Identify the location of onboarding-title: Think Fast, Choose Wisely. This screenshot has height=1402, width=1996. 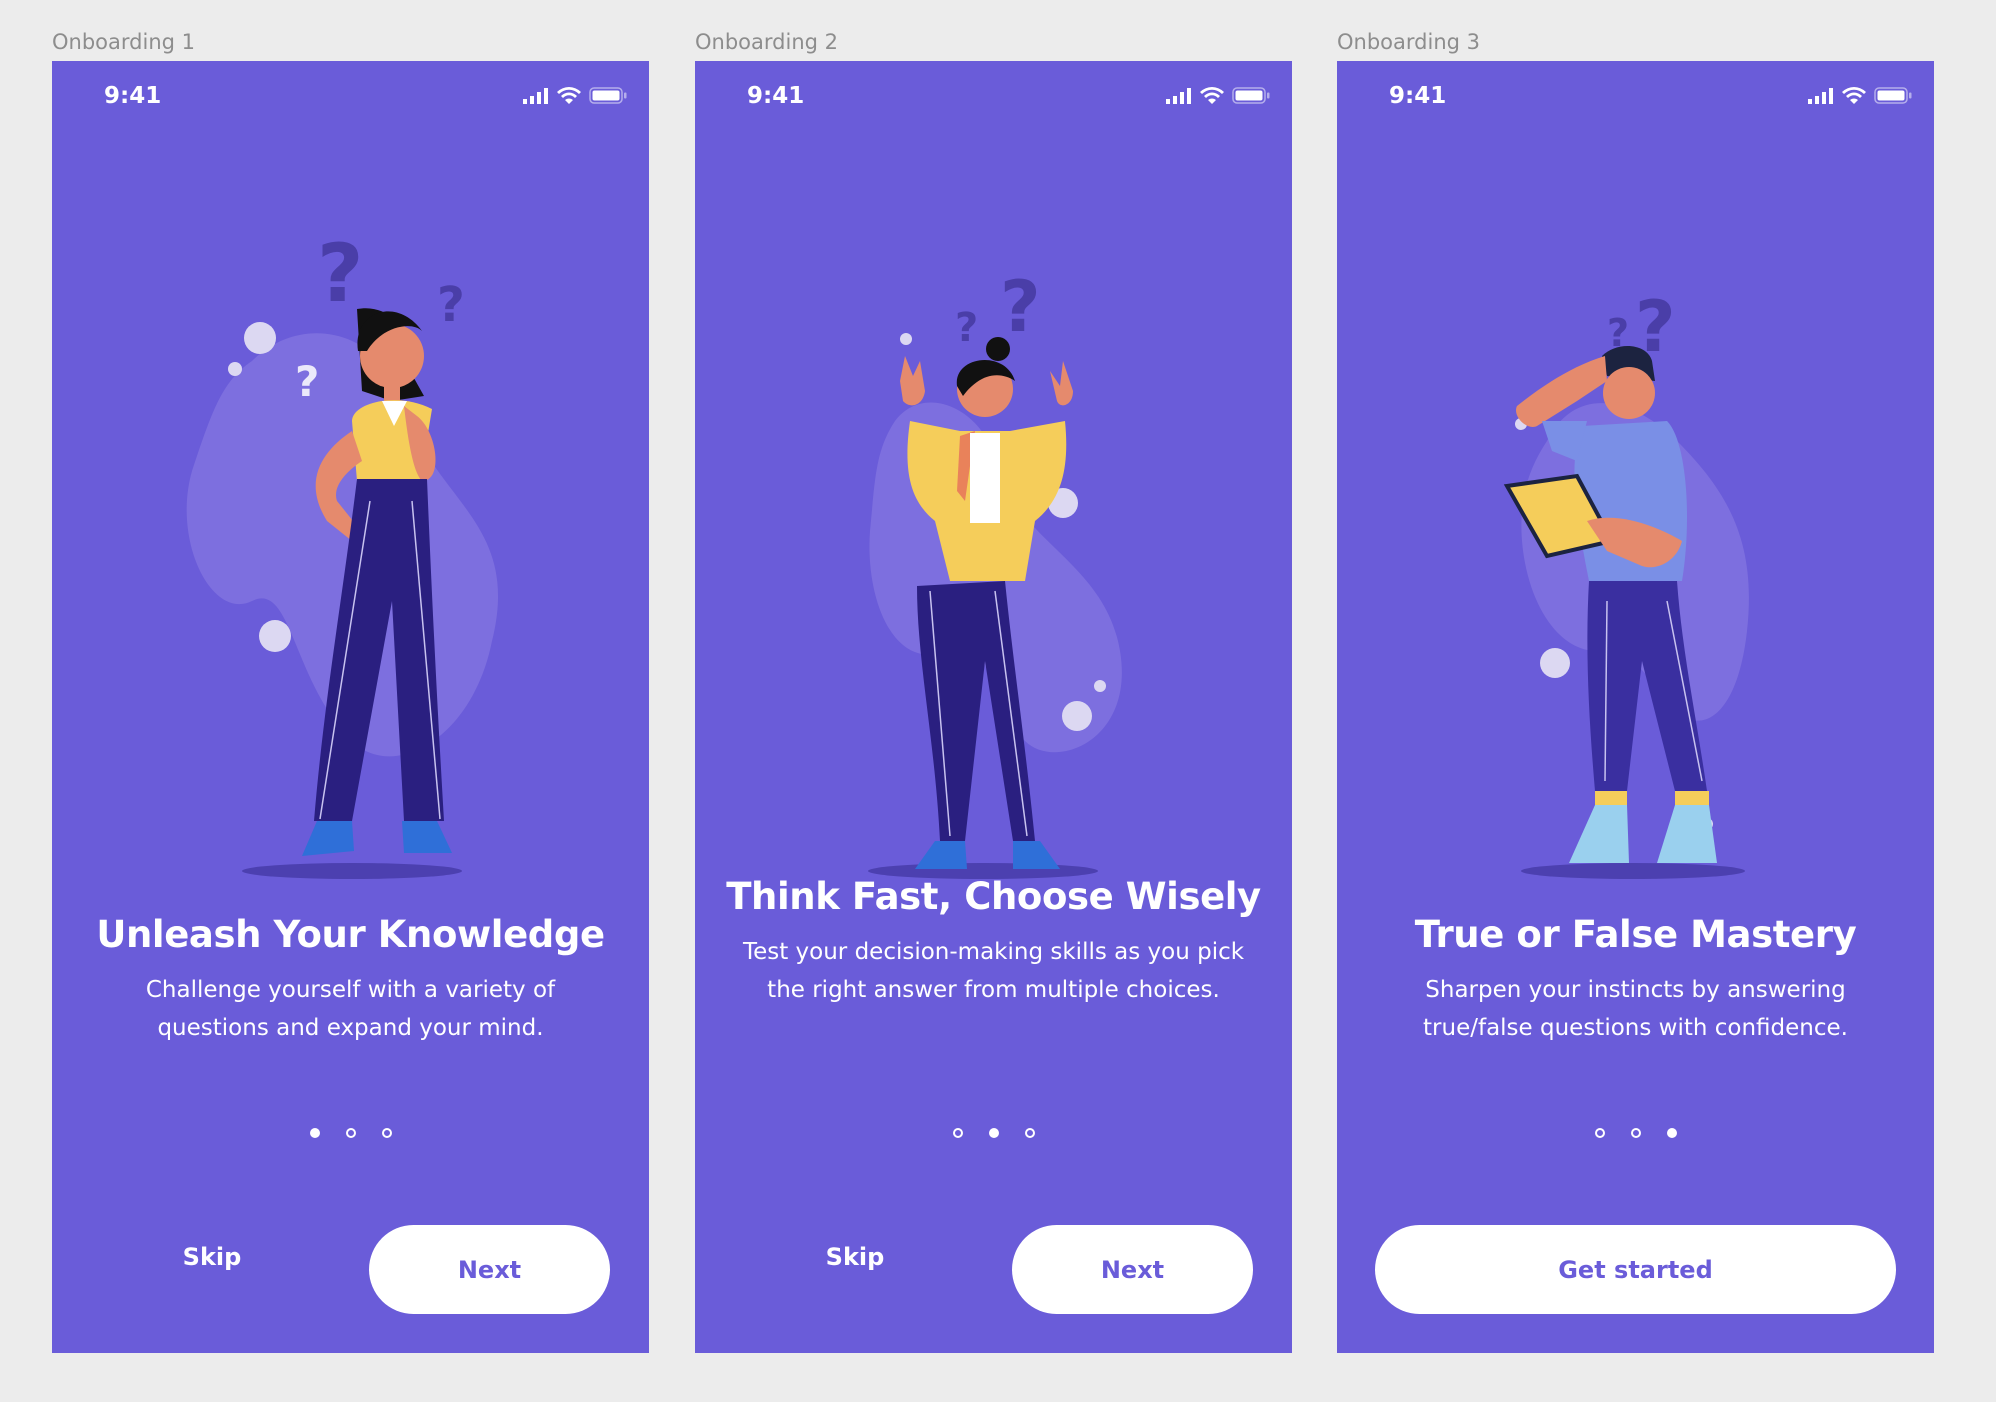
(993, 896).